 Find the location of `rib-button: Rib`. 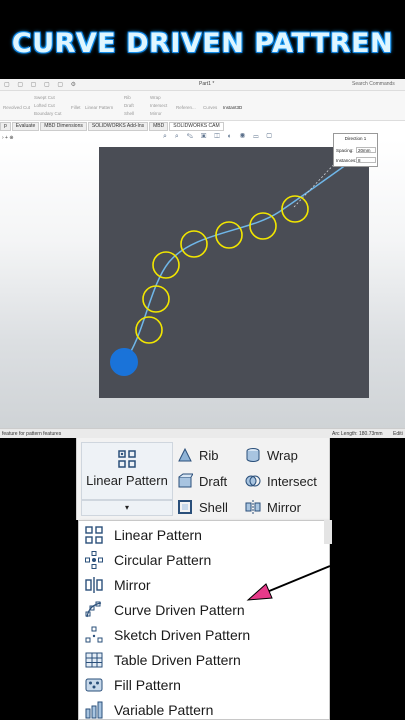

rib-button: Rib is located at coordinates (198, 455).